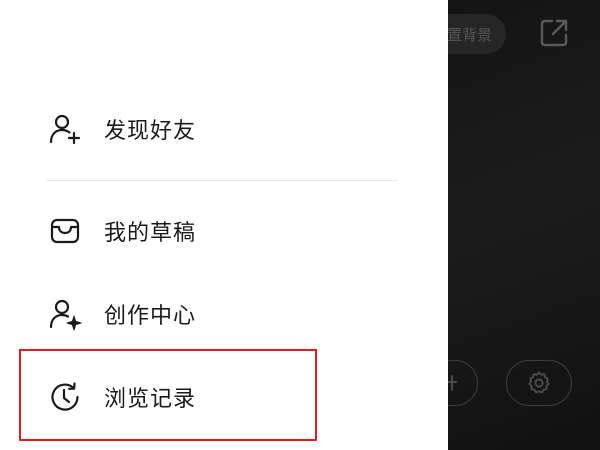 Image resolution: width=600 pixels, height=450 pixels. What do you see at coordinates (222, 180) in the screenshot?
I see `menu-divider` at bounding box center [222, 180].